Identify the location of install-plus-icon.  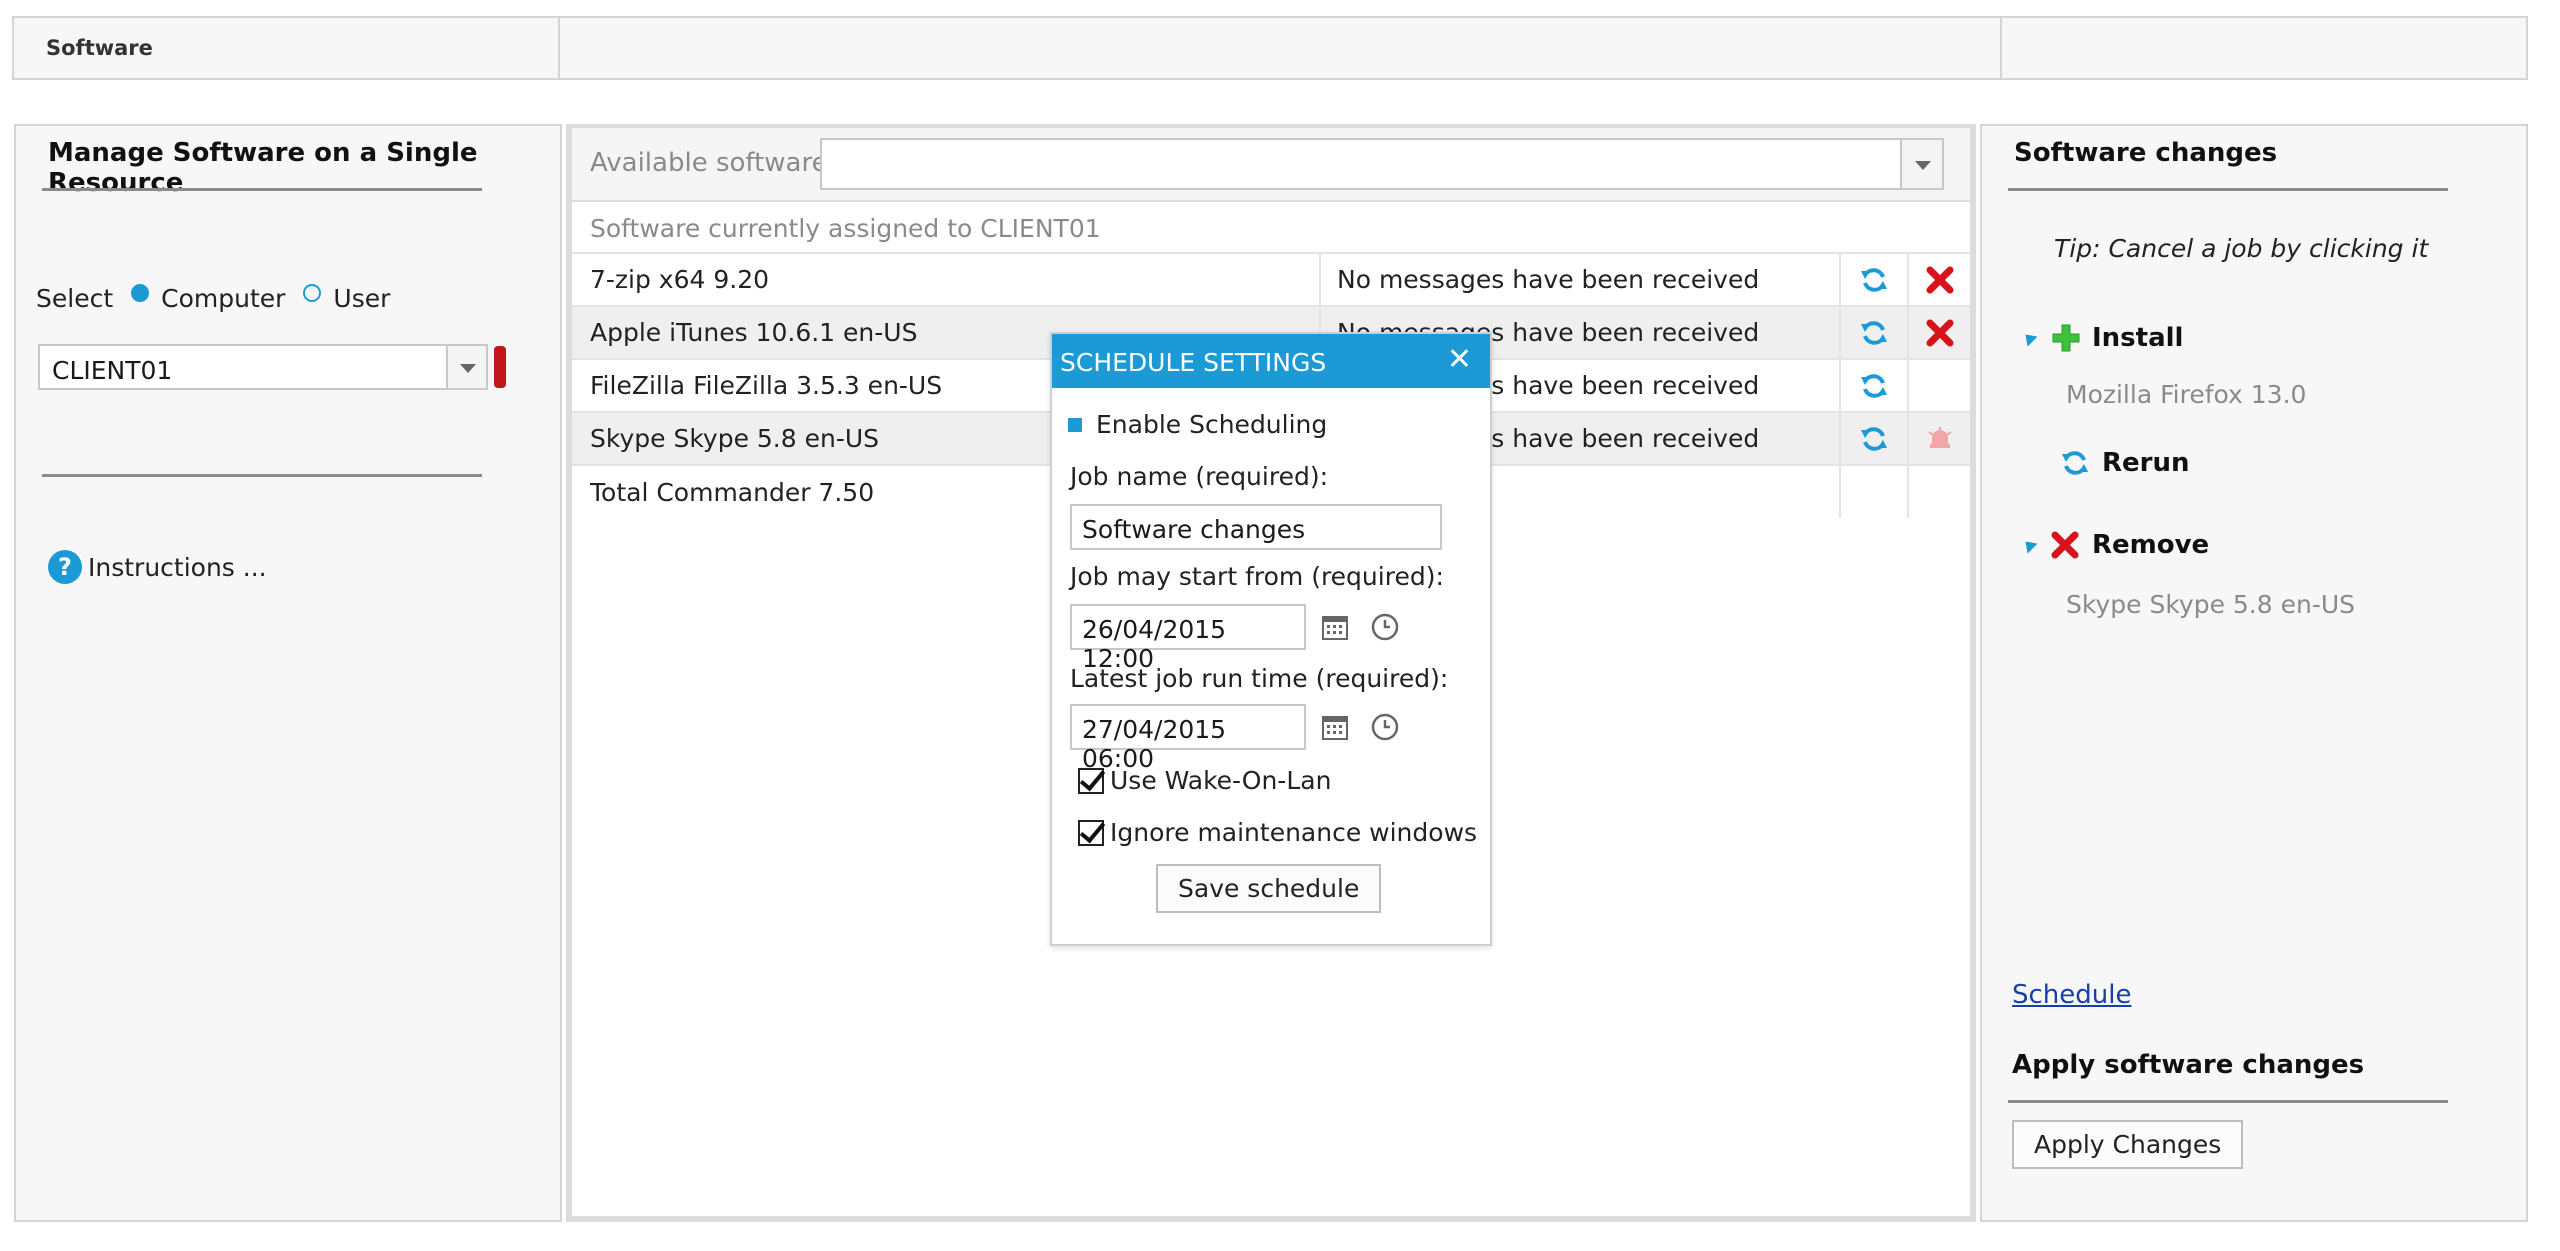
(2066, 338).